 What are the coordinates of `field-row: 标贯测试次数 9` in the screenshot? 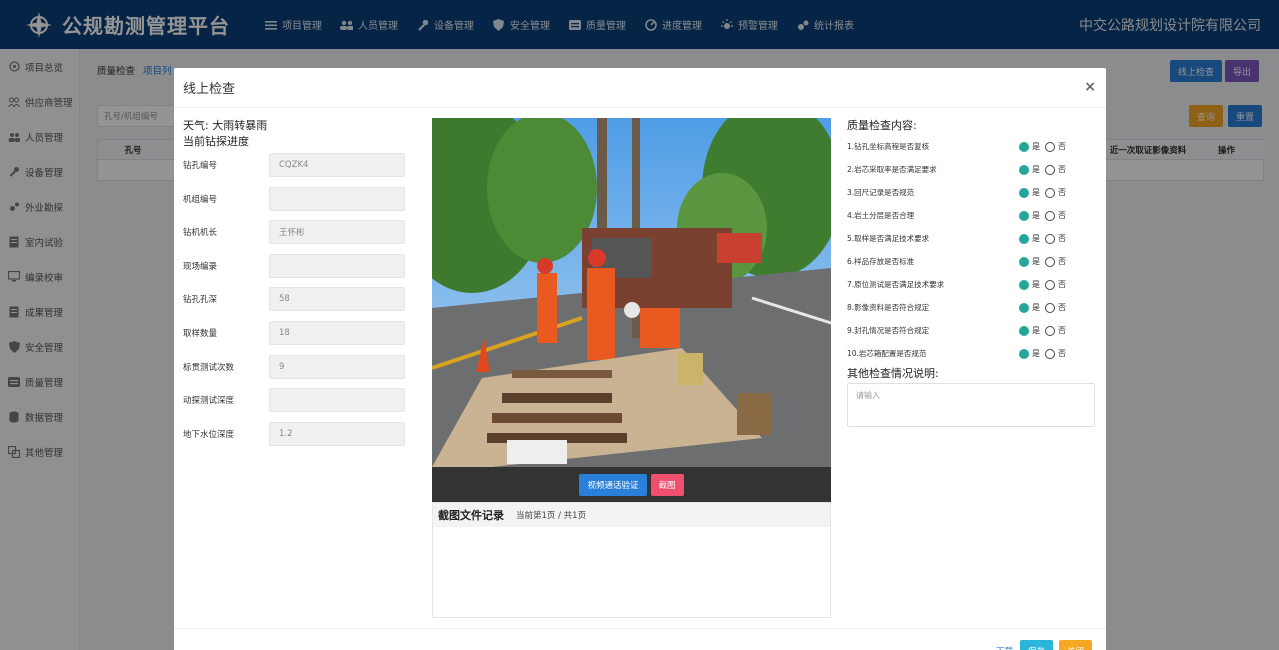 It's located at (300, 367).